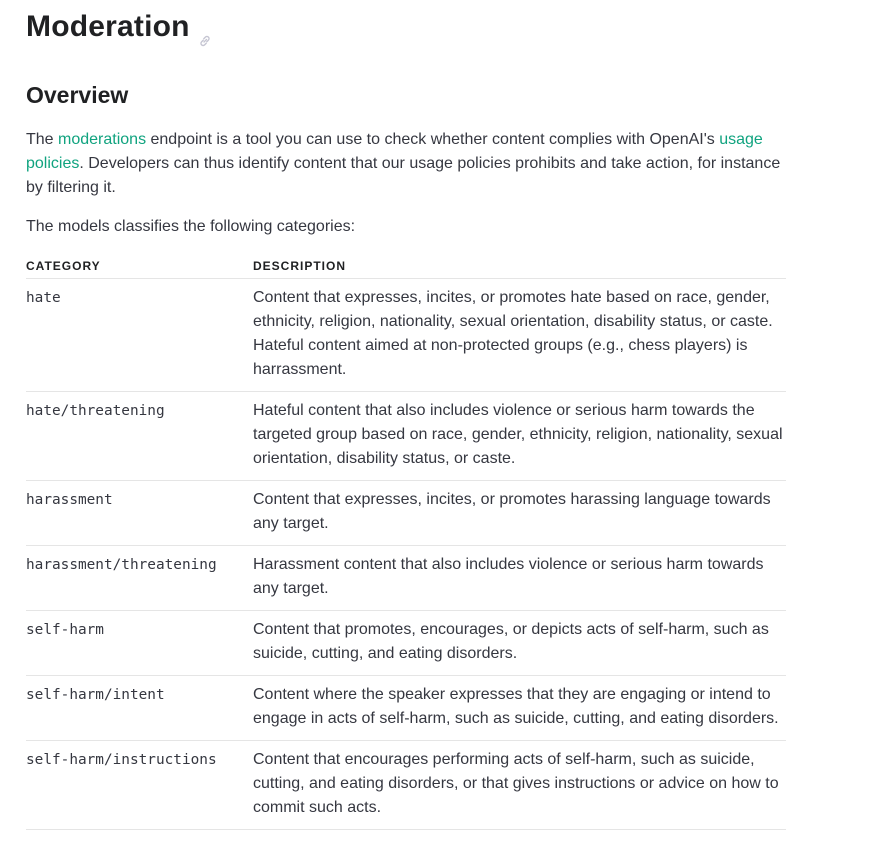 This screenshot has height=861, width=872. Describe the element at coordinates (139, 578) in the screenshot. I see `category-cell: harassment/threatening` at that location.